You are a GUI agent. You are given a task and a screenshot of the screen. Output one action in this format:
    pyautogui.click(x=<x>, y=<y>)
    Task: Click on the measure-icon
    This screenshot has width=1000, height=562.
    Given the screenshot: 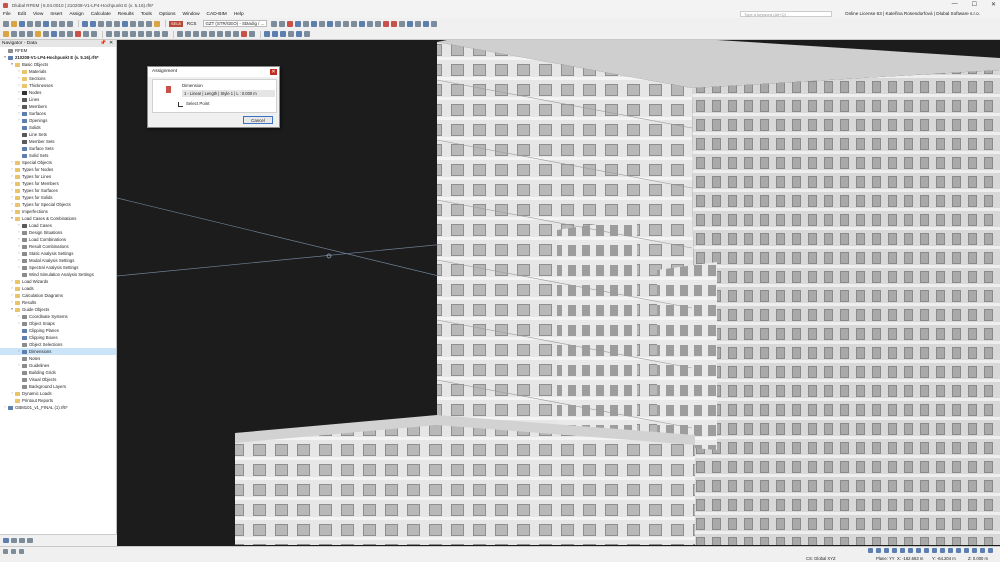 What is the action you would take?
    pyautogui.click(x=180, y=34)
    